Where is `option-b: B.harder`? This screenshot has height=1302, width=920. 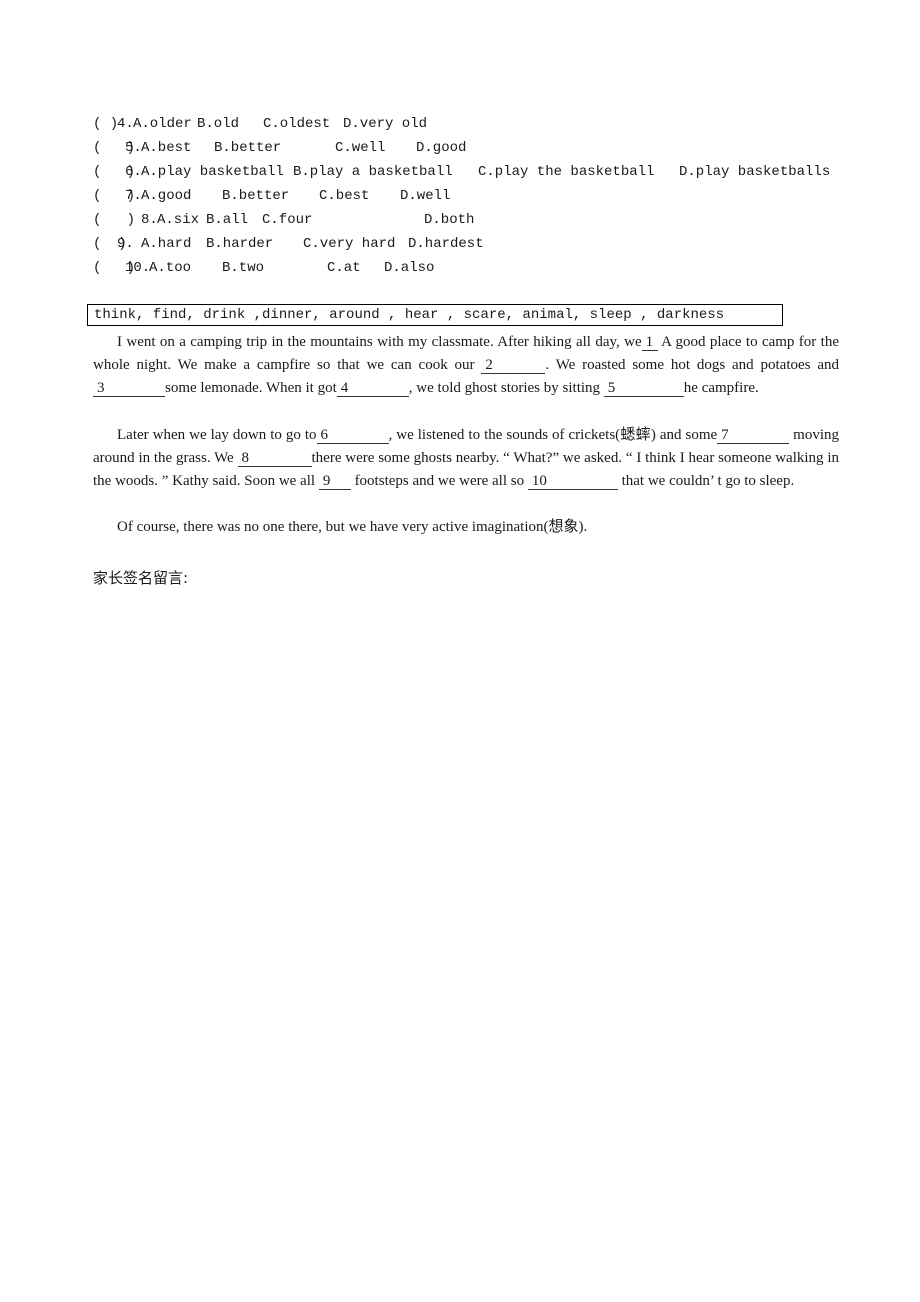 option-b: B.harder is located at coordinates (240, 244).